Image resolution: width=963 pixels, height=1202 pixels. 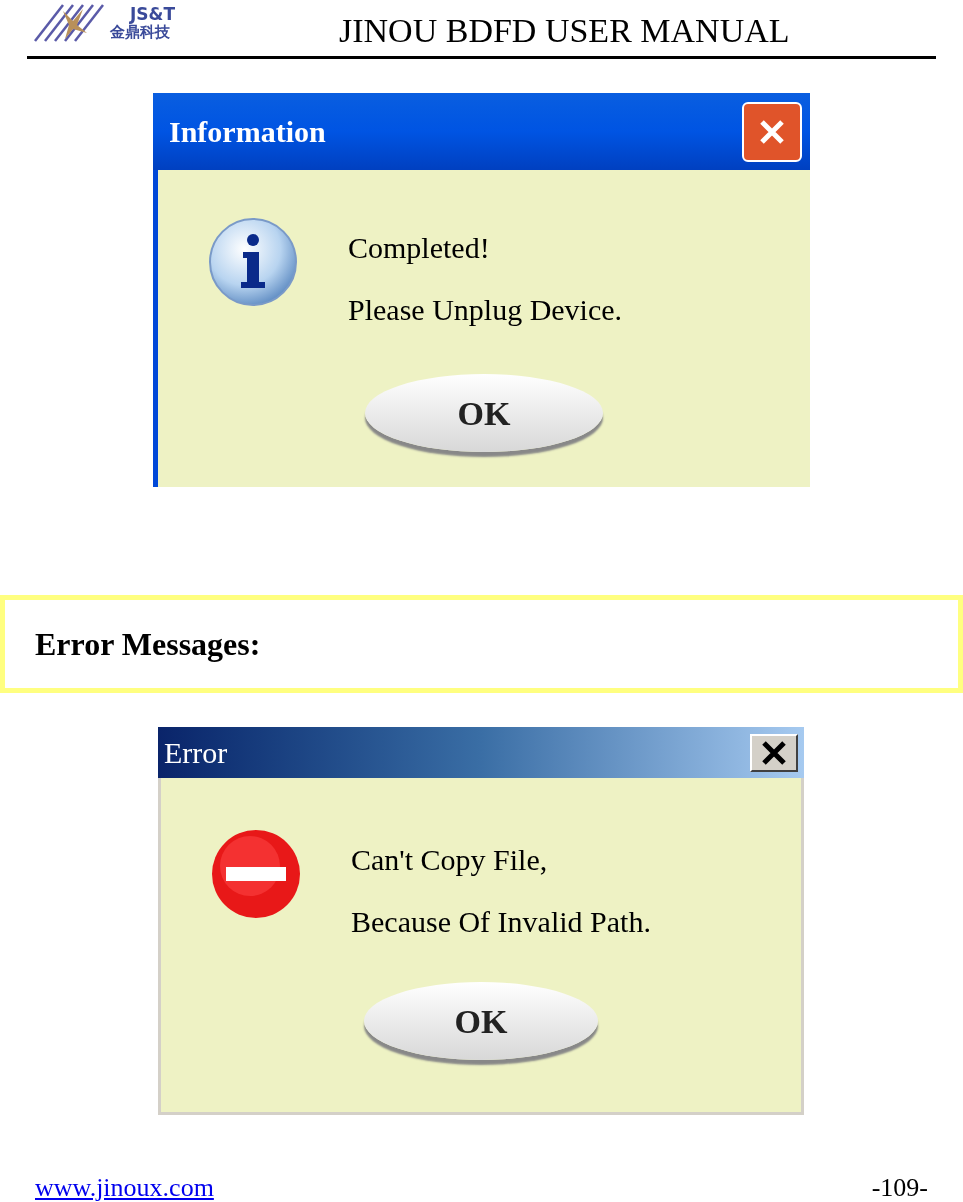 What do you see at coordinates (247, 132) in the screenshot?
I see `window-title: Information` at bounding box center [247, 132].